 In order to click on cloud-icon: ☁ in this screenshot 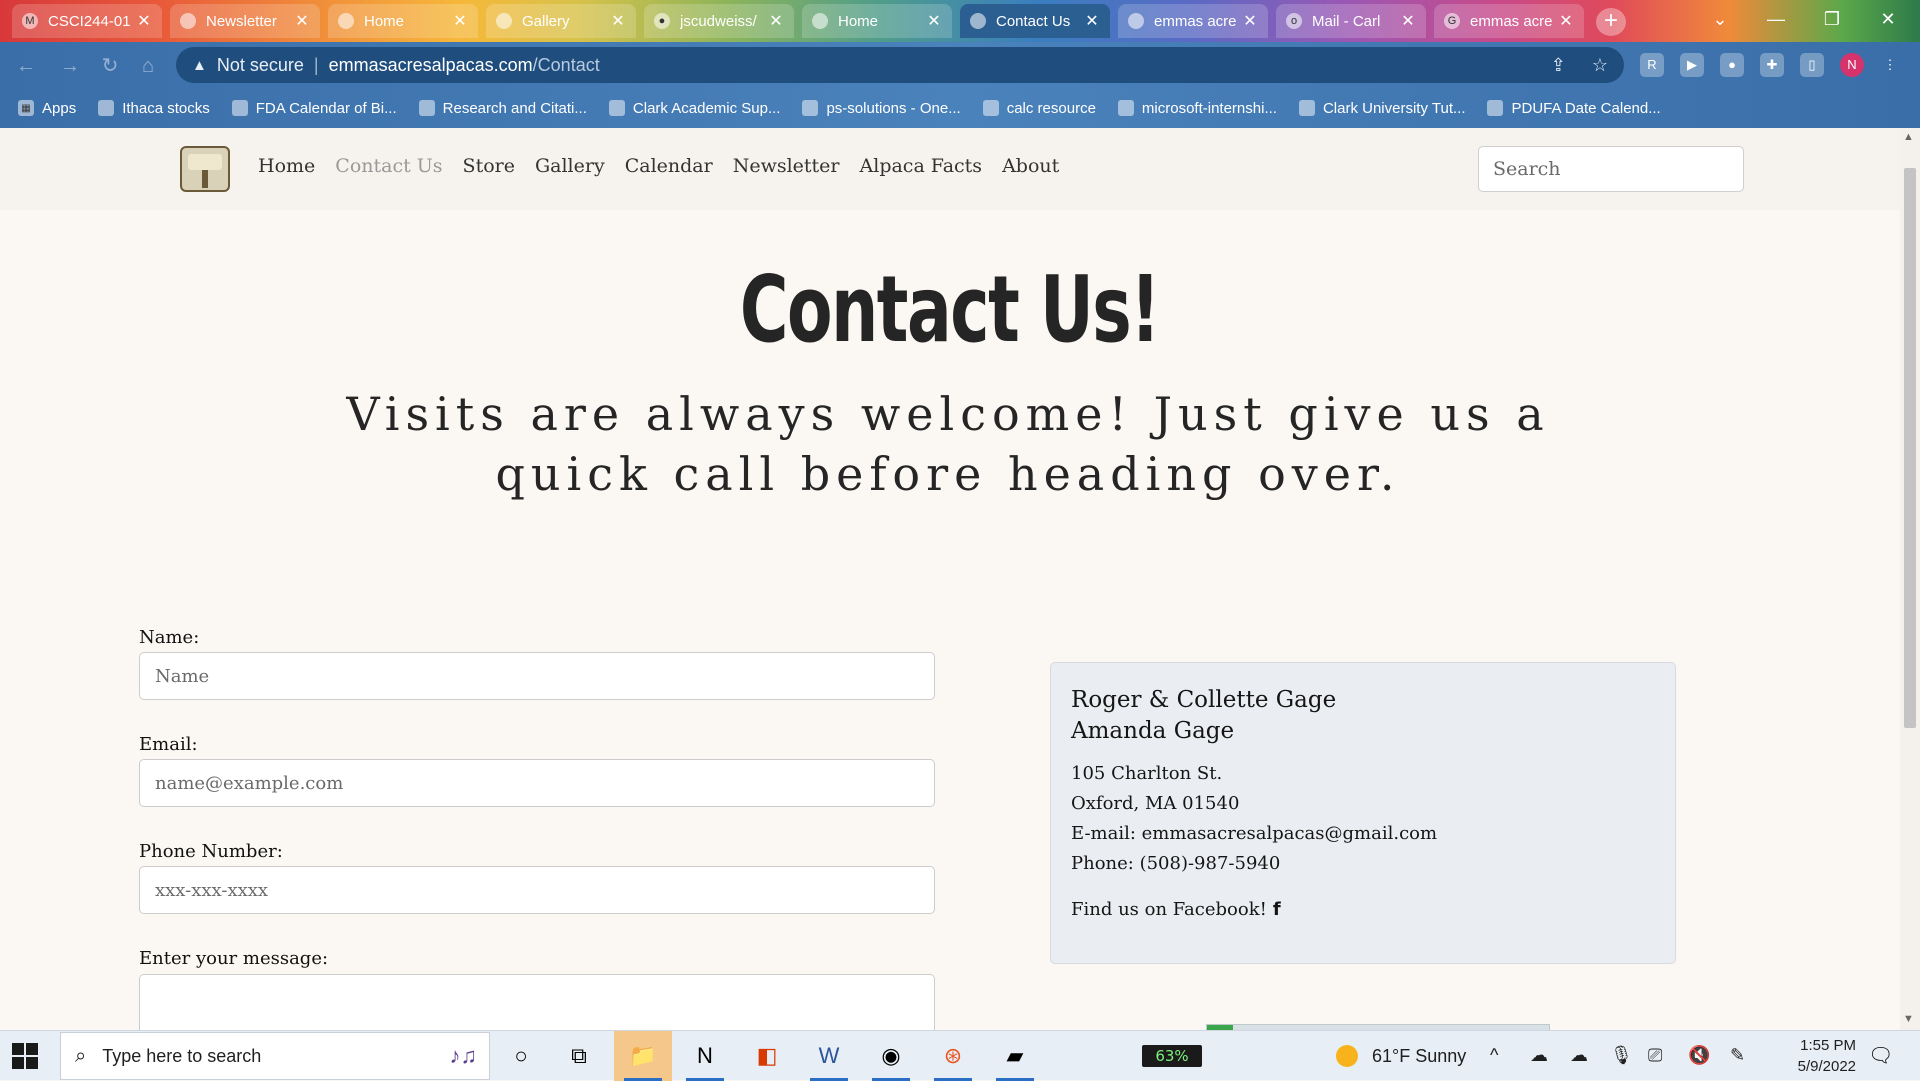, I will do `click(1539, 1055)`.